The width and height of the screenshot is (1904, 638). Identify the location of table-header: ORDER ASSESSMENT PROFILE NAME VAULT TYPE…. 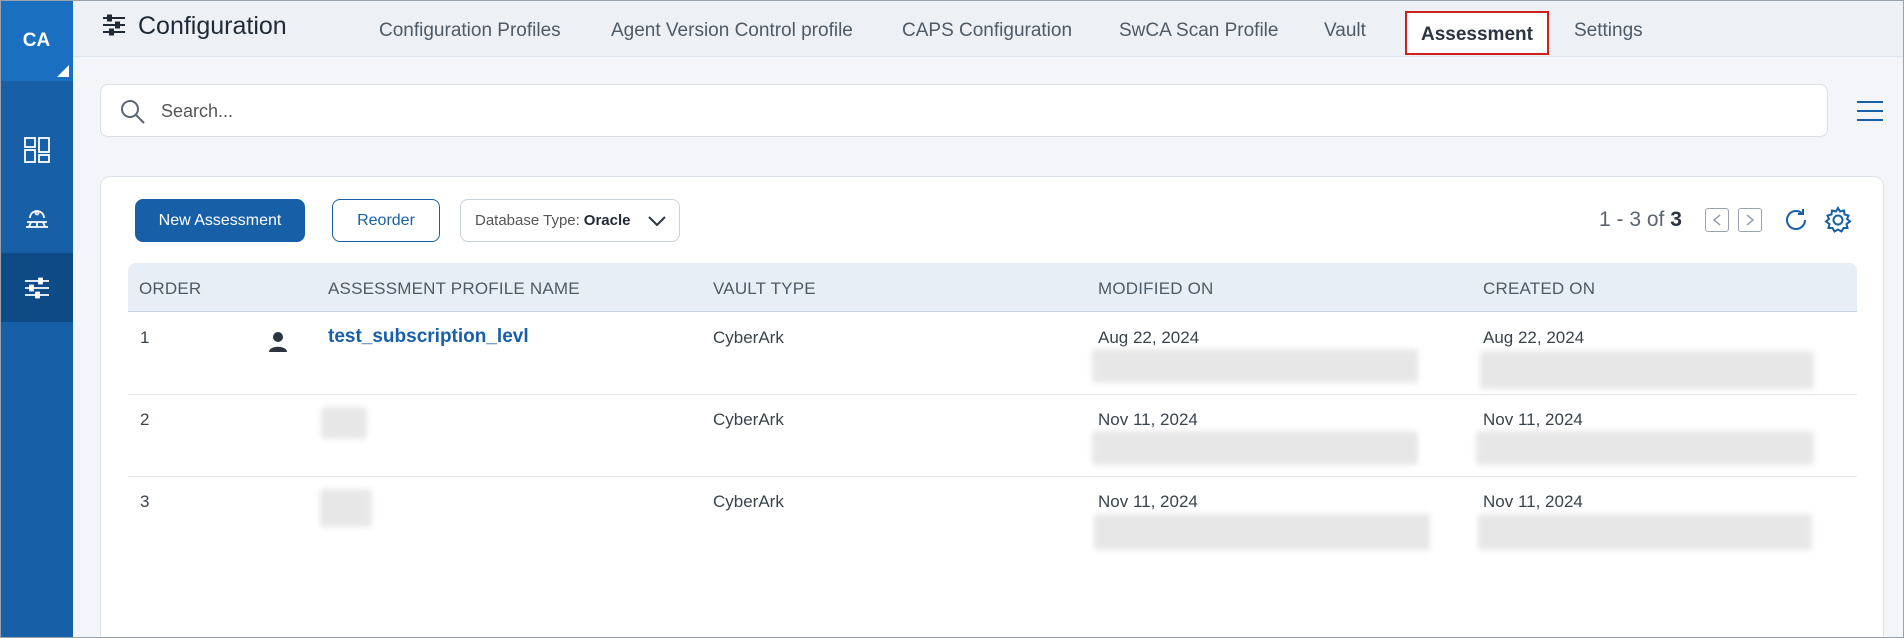
(992, 287).